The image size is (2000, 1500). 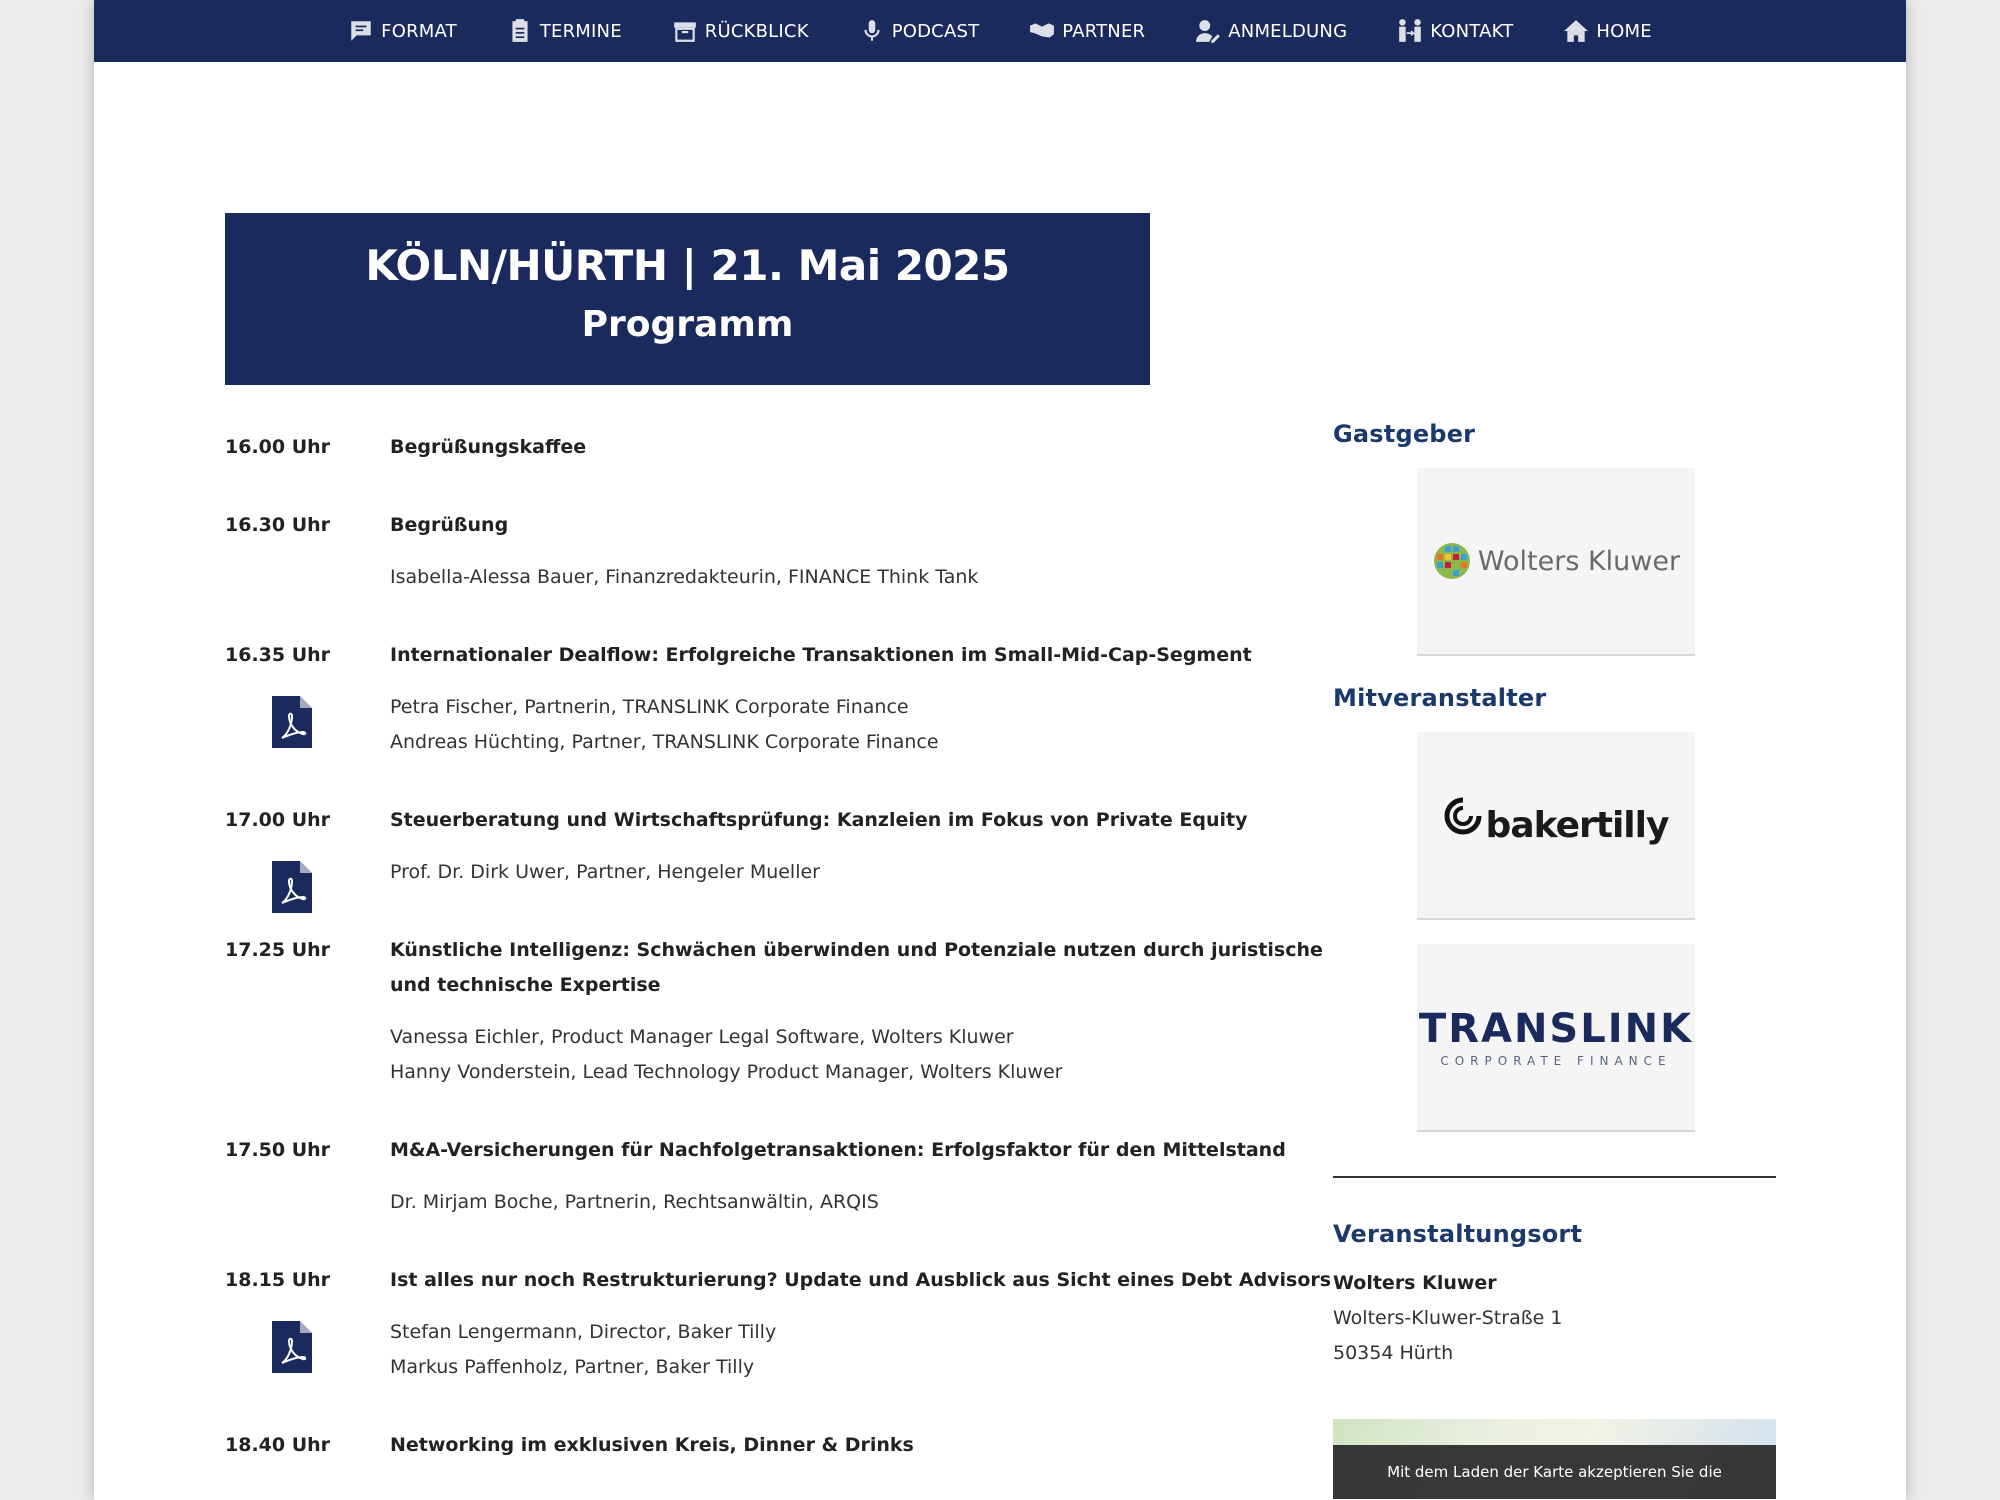 I want to click on nav-item-kontakt: KONTAKT, so click(x=1455, y=31).